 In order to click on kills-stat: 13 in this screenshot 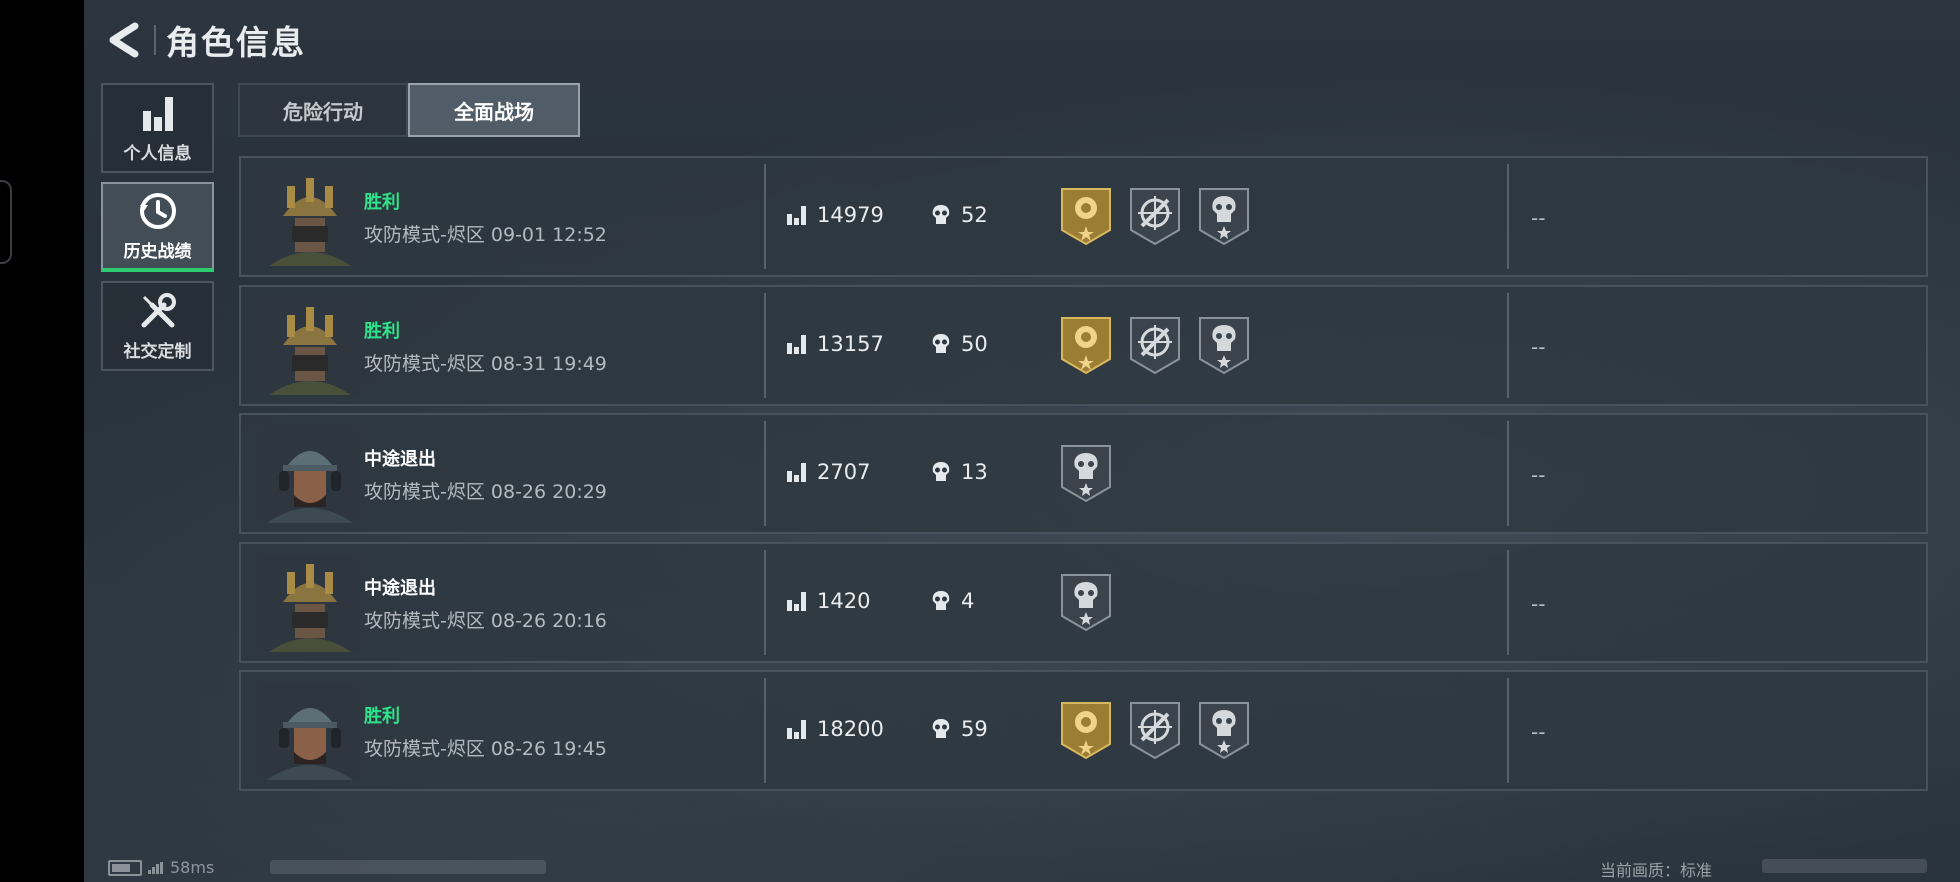, I will do `click(959, 472)`.